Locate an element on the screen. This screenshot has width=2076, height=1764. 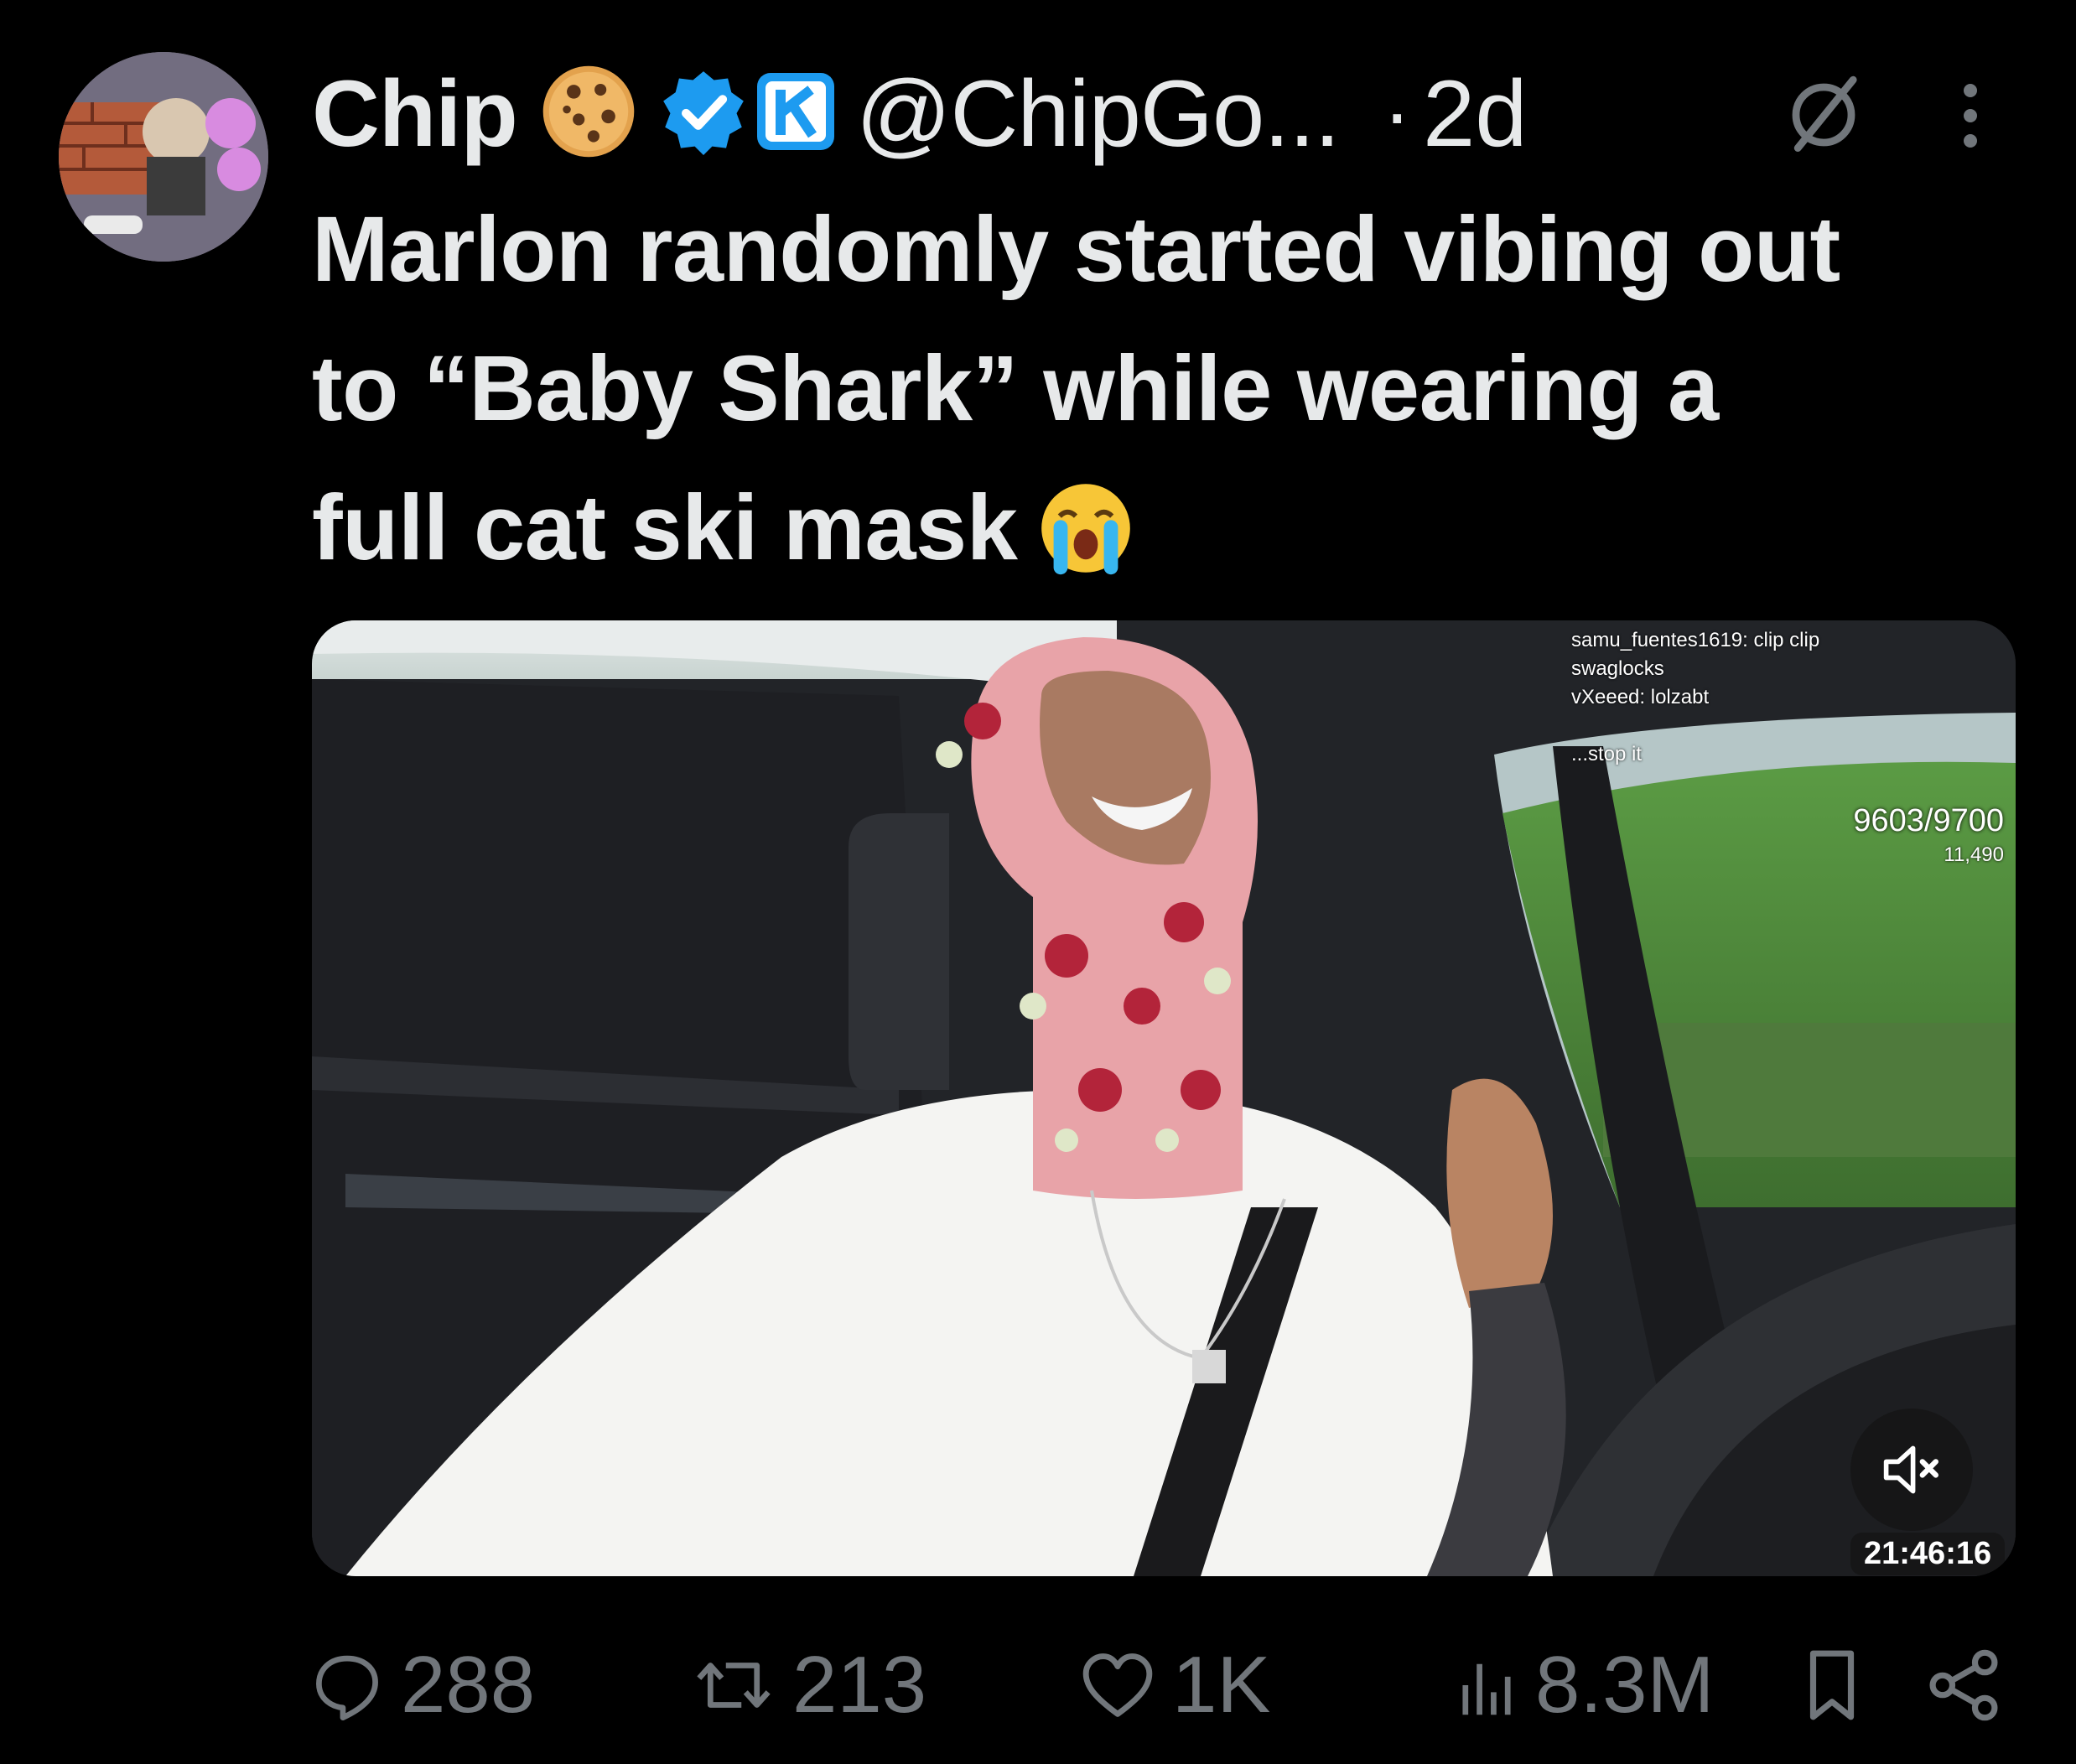
more-options-icon is located at coordinates (1970, 118).